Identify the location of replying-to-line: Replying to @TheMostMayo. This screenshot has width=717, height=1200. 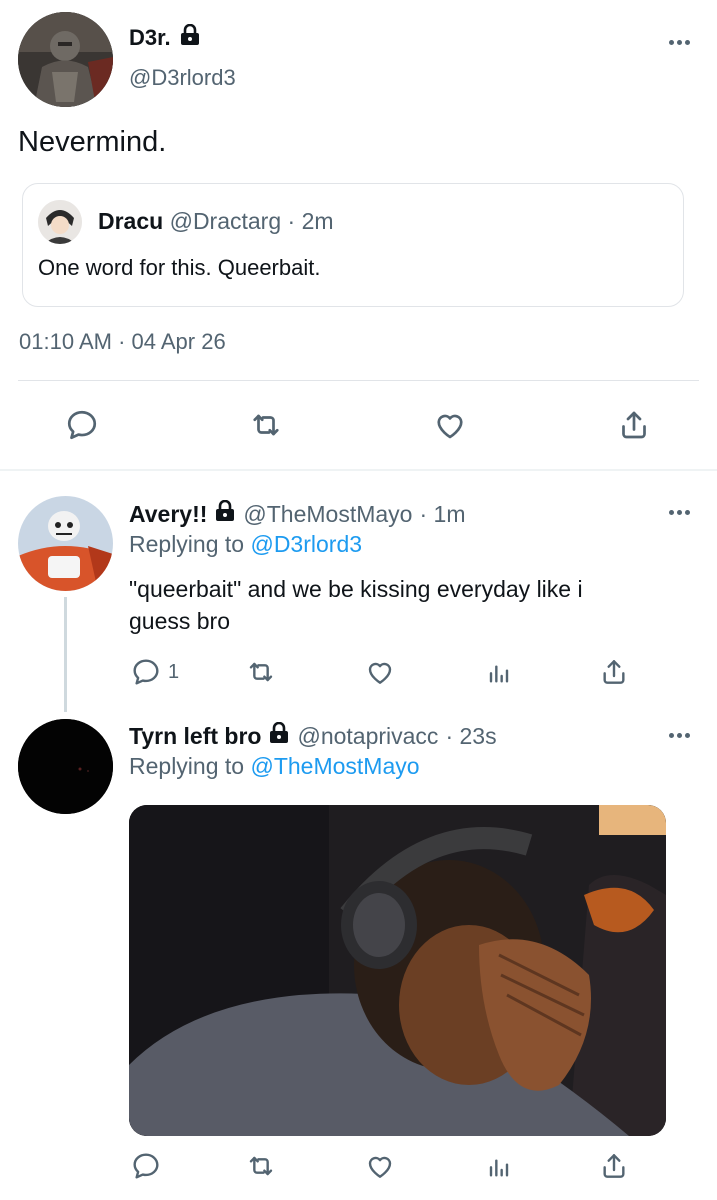
(274, 766).